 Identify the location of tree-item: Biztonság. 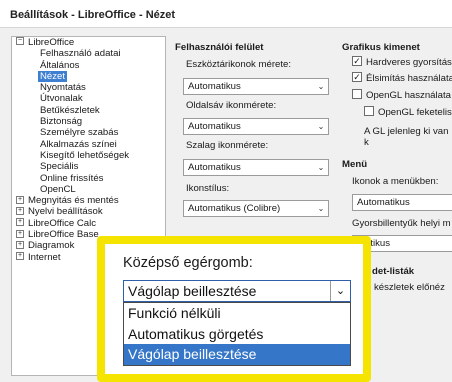
(88, 121).